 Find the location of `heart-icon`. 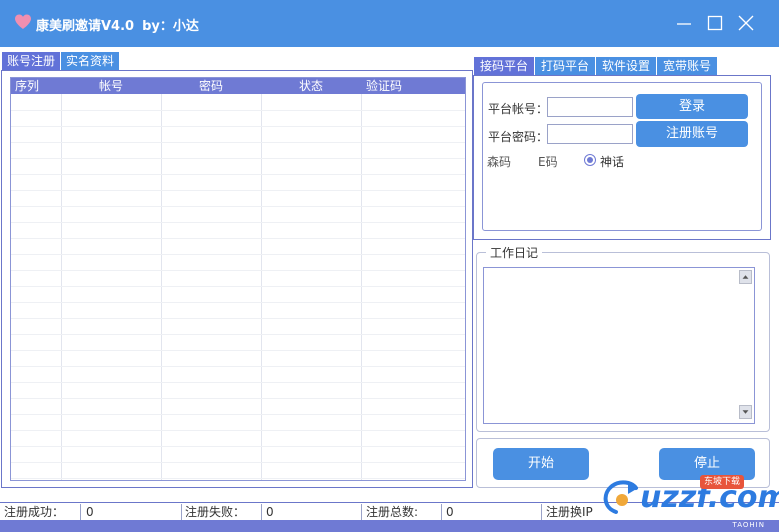

heart-icon is located at coordinates (23, 21).